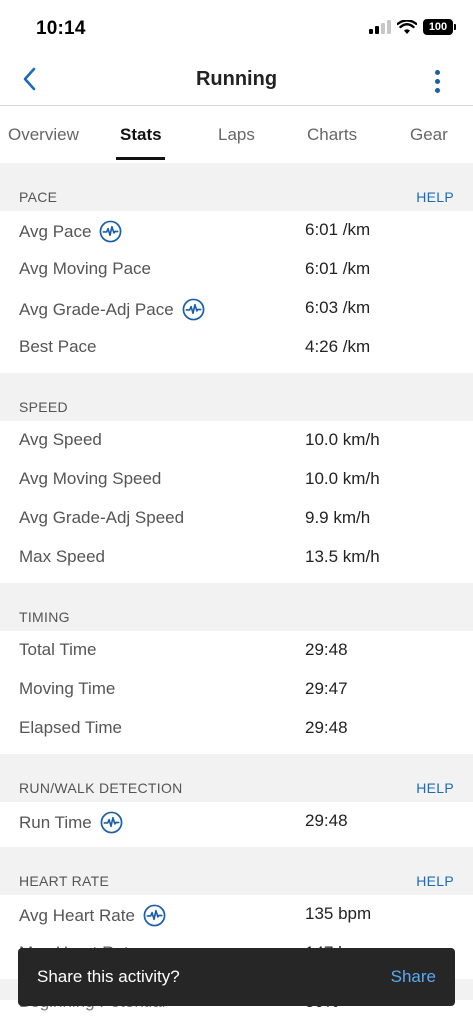 The image size is (473, 1024). I want to click on stat-label: Total Time, so click(58, 649).